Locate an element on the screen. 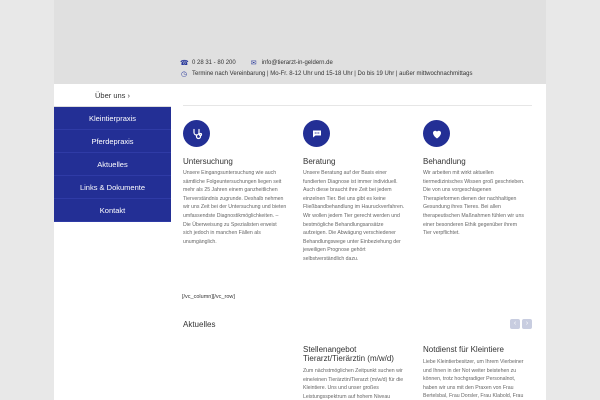 This screenshot has width=600, height=400. news-title-link: Notdienst für Kleintiere is located at coordinates (475, 349).